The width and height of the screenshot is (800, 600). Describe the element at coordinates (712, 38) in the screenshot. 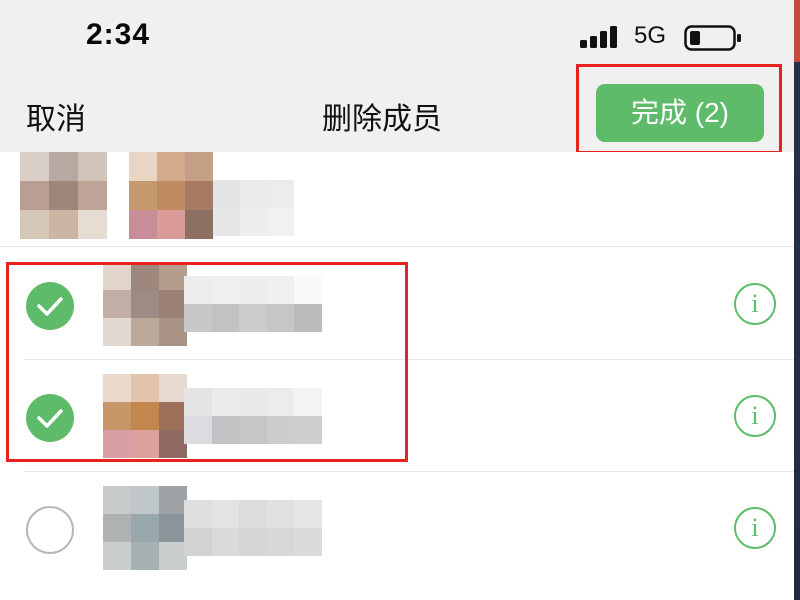

I see `battery-low-icon` at that location.